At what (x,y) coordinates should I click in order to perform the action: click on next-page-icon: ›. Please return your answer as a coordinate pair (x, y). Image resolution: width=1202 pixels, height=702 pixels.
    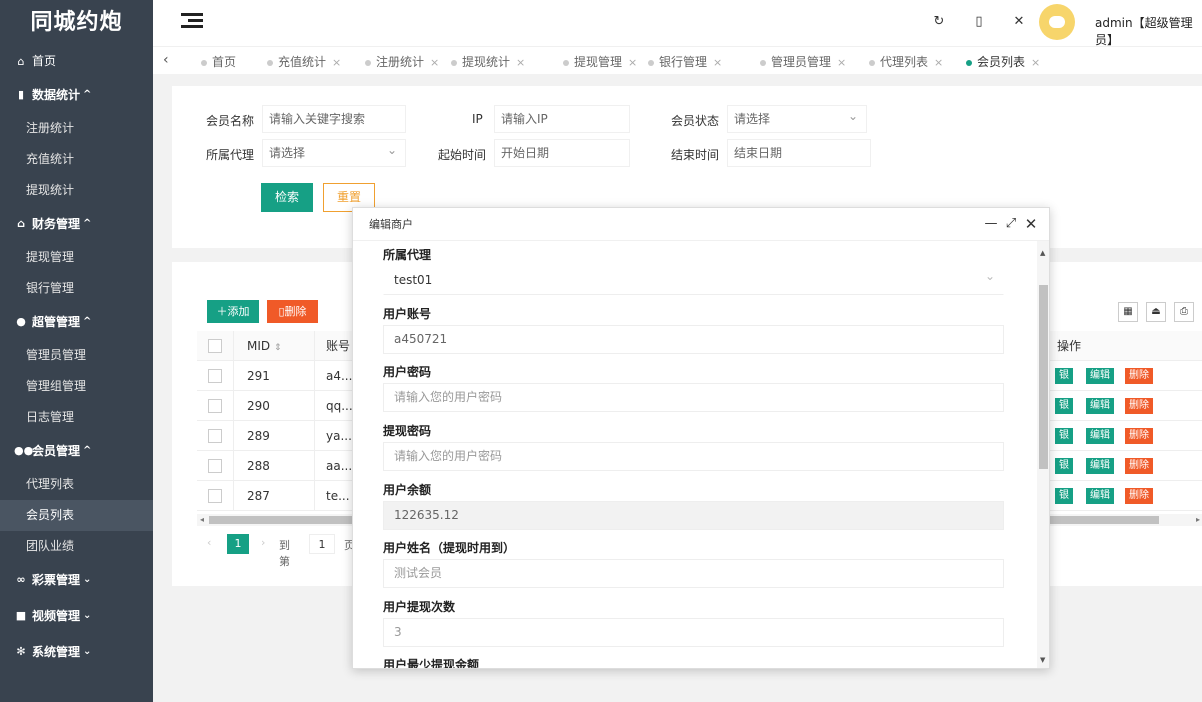
    Looking at the image, I should click on (263, 542).